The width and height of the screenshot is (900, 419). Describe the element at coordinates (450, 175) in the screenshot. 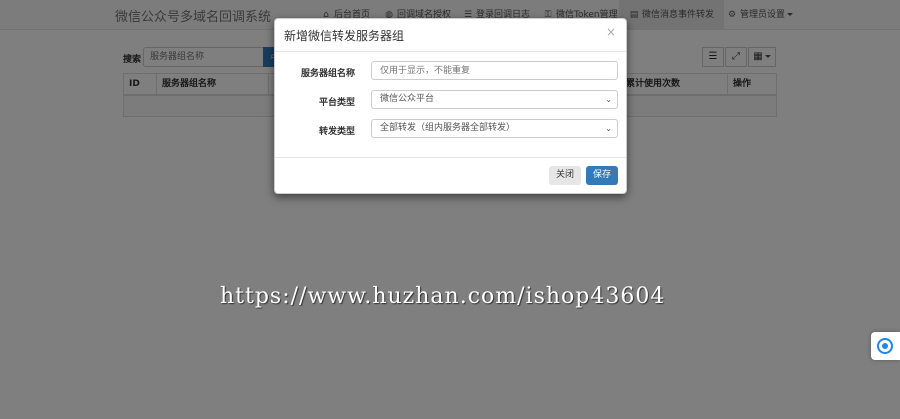

I see `modal-footer: 关闭 保存` at that location.